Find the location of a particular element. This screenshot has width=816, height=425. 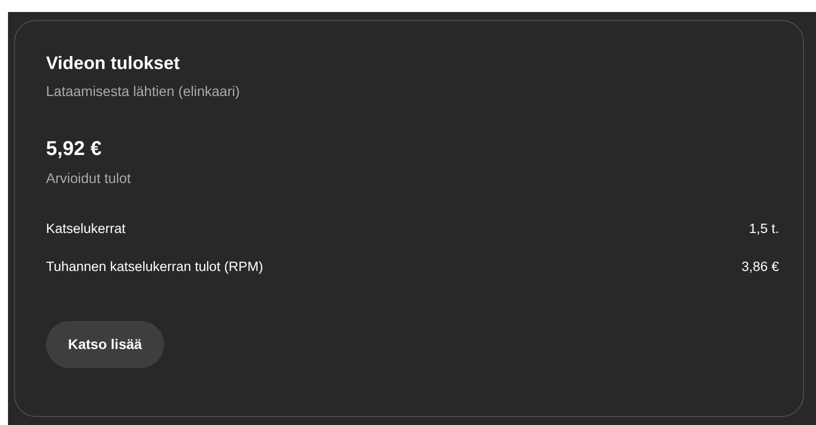

card-title: Videon tulokset is located at coordinates (113, 63).